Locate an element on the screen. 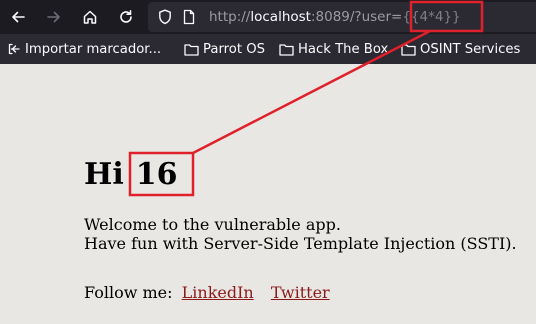  browser-toolbar: http://localhost:8089/?user={{4*4}} is located at coordinates (268, 17).